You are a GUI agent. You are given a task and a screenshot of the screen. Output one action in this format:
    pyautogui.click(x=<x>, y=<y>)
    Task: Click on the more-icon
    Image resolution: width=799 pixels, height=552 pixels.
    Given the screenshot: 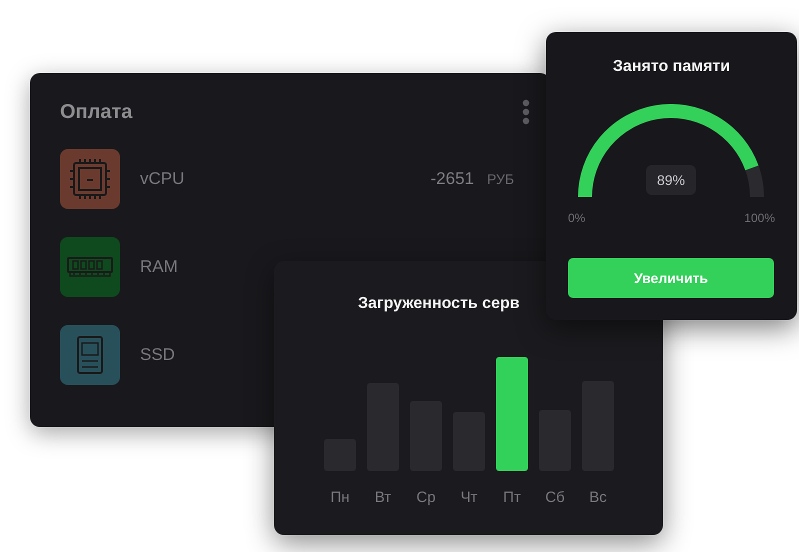 What is the action you would take?
    pyautogui.click(x=526, y=112)
    